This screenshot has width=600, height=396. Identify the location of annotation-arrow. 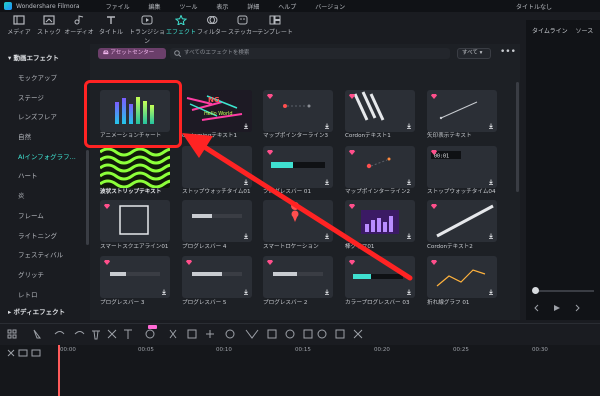
(297, 207).